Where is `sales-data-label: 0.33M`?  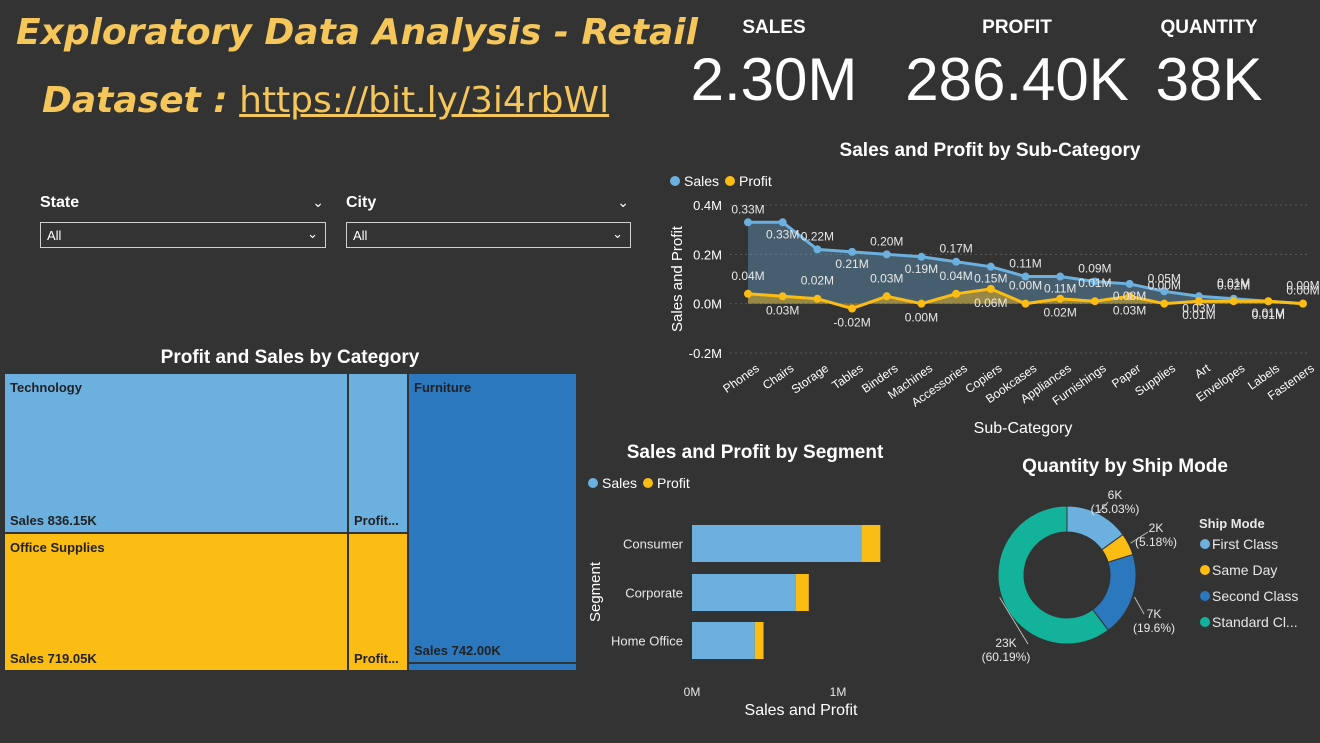
sales-data-label: 0.33M is located at coordinates (782, 234).